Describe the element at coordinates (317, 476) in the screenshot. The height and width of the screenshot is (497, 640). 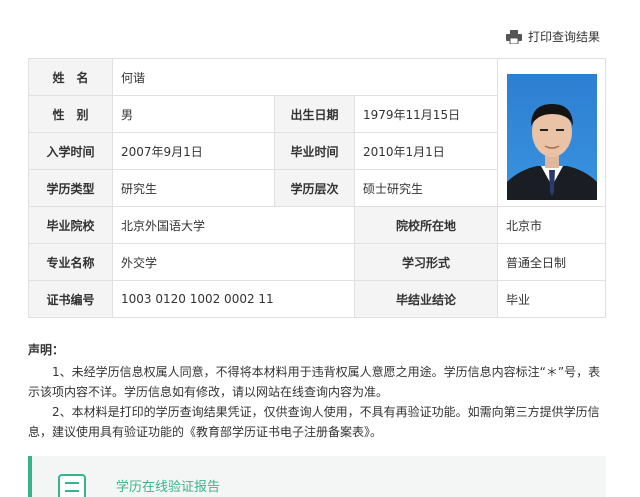
I see `online-verification-panel: 学历在线验证报告` at that location.